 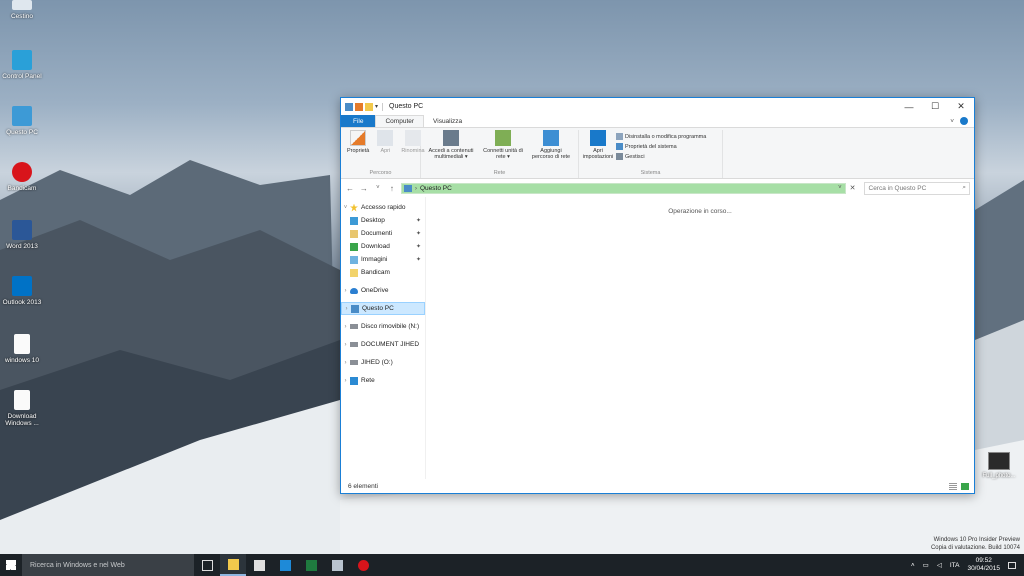 I want to click on details-view-icon, so click(x=953, y=486).